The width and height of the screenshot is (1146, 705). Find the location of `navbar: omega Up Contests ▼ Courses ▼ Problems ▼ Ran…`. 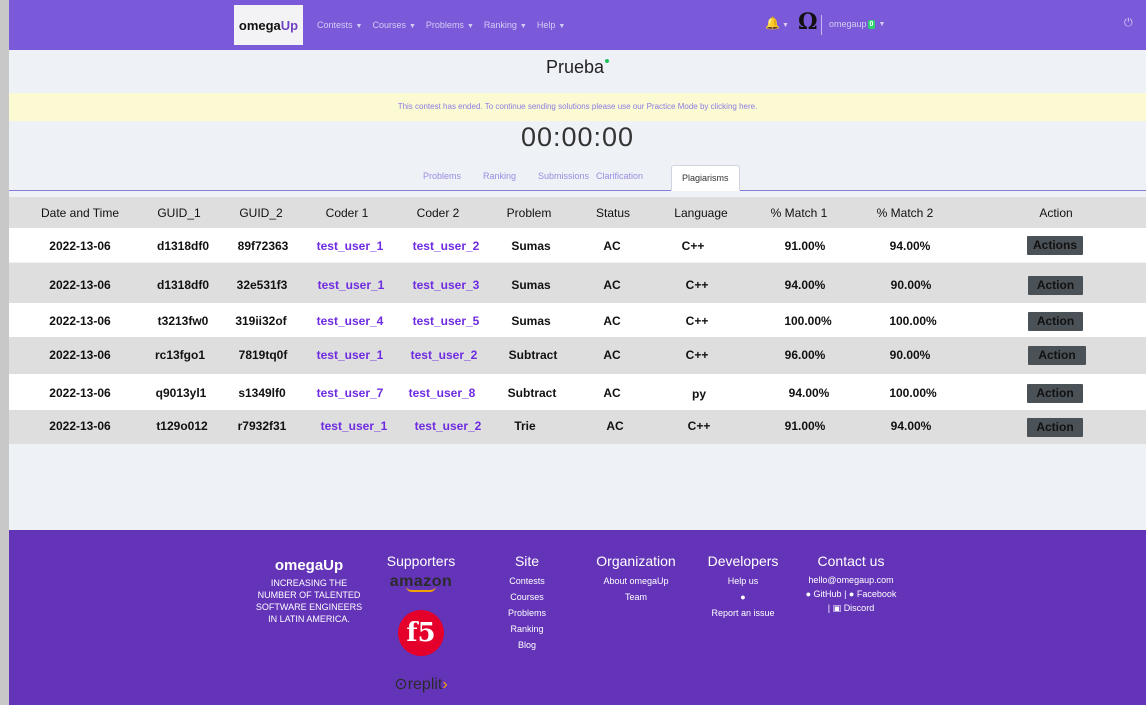

navbar: omega Up Contests ▼ Courses ▼ Problems ▼ Ran… is located at coordinates (577, 25).